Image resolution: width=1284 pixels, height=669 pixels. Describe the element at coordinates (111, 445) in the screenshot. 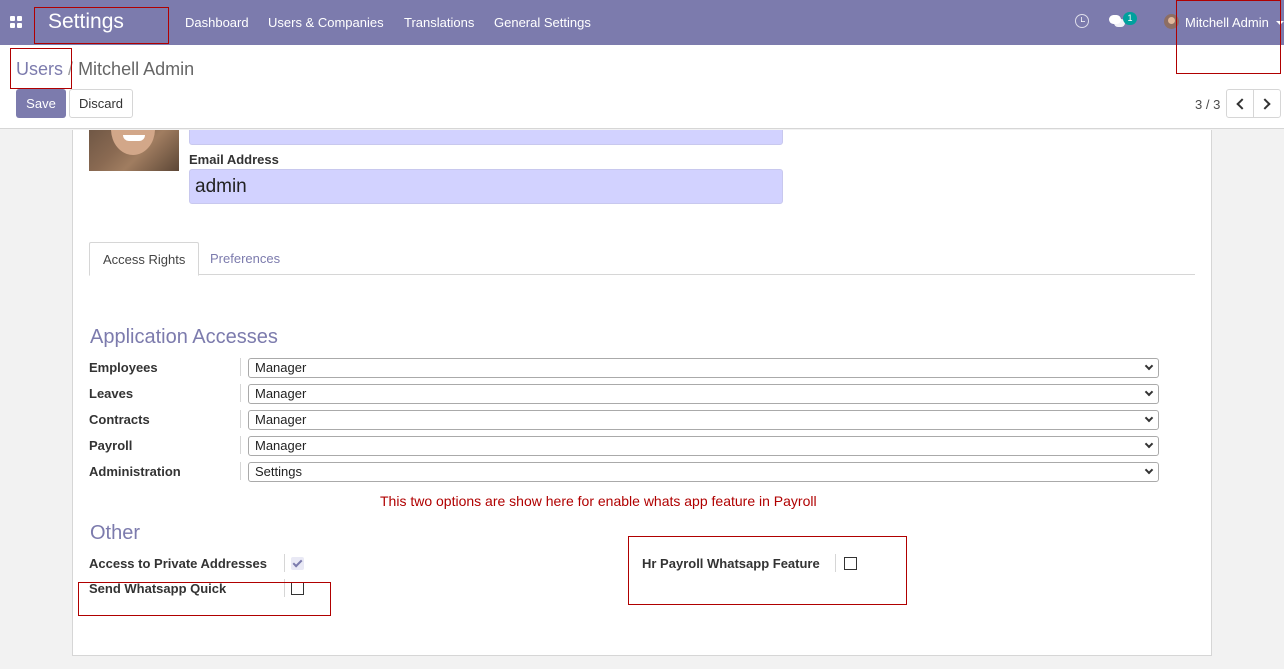

I see `payroll-label: Payroll` at that location.